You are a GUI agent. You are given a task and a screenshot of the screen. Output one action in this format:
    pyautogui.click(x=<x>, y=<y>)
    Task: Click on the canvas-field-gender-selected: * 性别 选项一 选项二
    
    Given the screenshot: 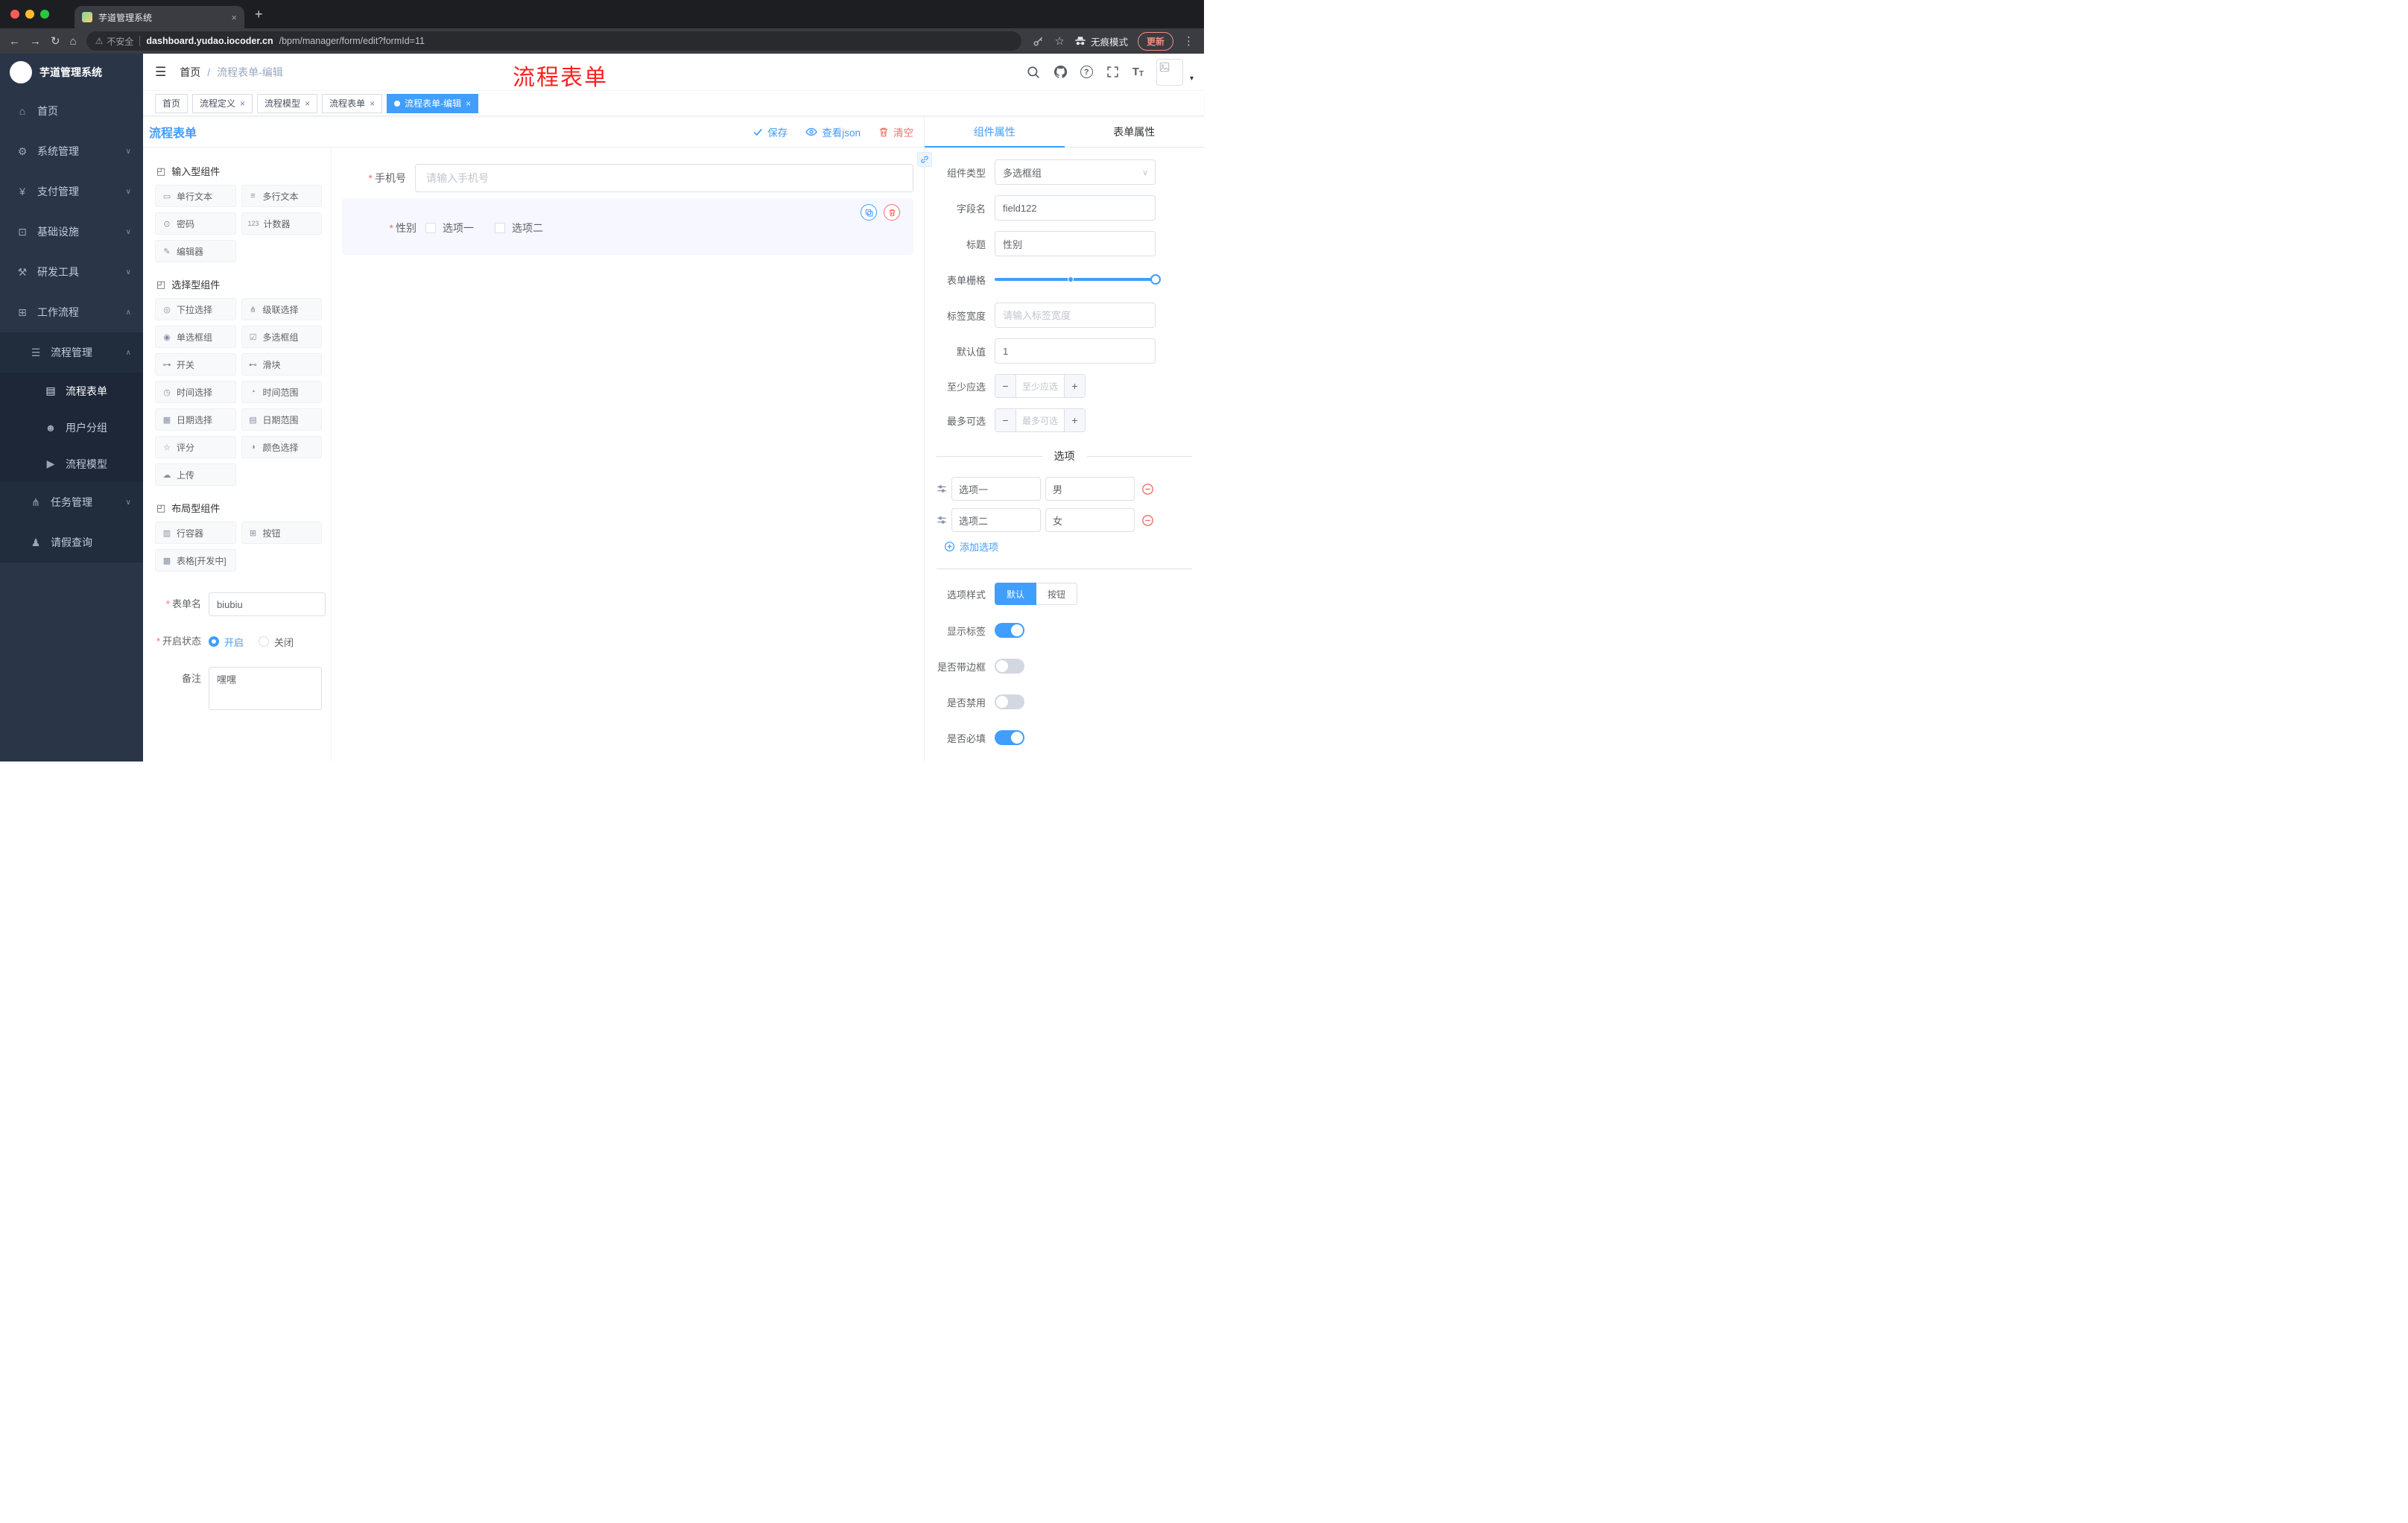 What is the action you would take?
    pyautogui.click(x=627, y=227)
    